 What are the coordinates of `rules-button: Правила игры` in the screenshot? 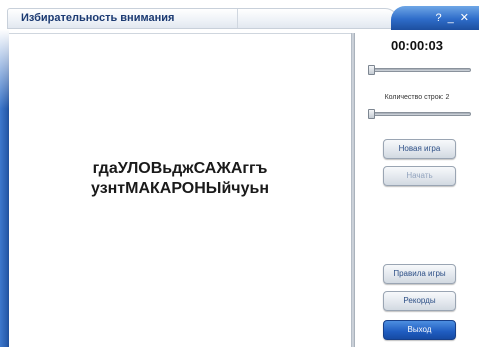 It's located at (419, 274).